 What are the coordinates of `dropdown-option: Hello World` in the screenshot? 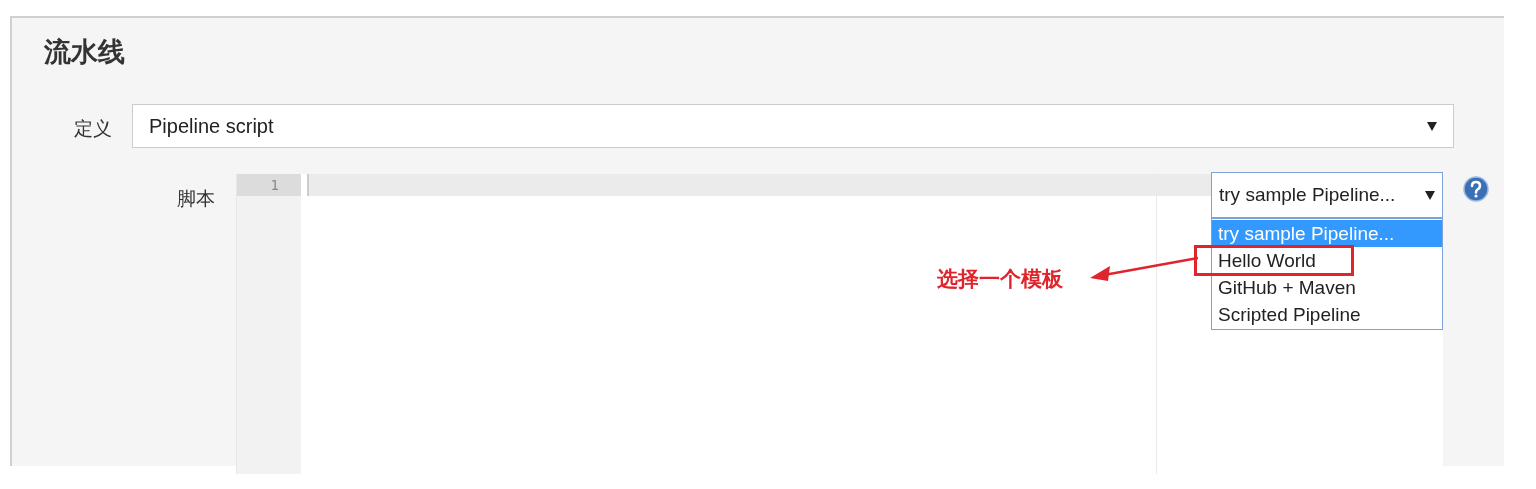 It's located at (1274, 260).